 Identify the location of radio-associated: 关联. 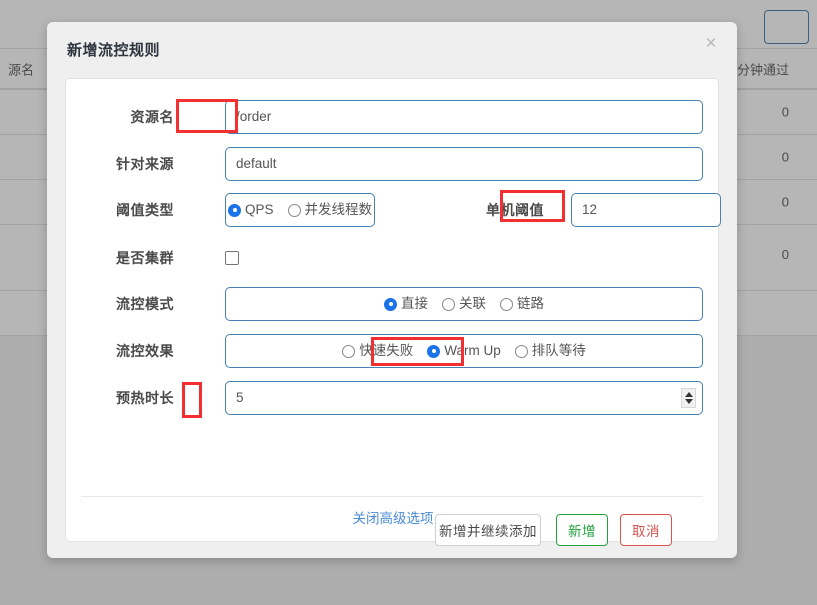
(464, 304).